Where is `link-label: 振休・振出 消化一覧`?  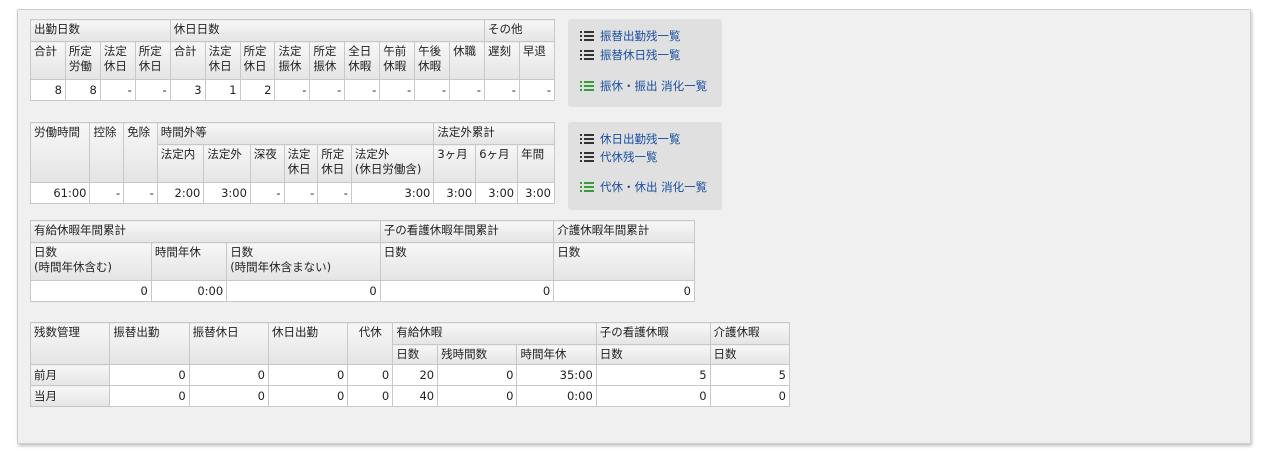 link-label: 振休・振出 消化一覧 is located at coordinates (654, 86).